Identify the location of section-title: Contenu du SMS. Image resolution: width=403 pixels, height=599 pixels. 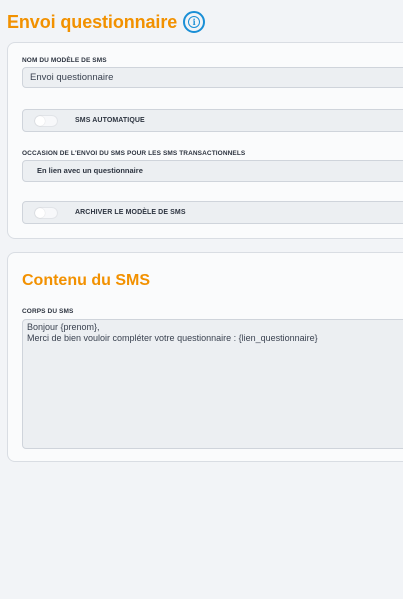
(86, 280).